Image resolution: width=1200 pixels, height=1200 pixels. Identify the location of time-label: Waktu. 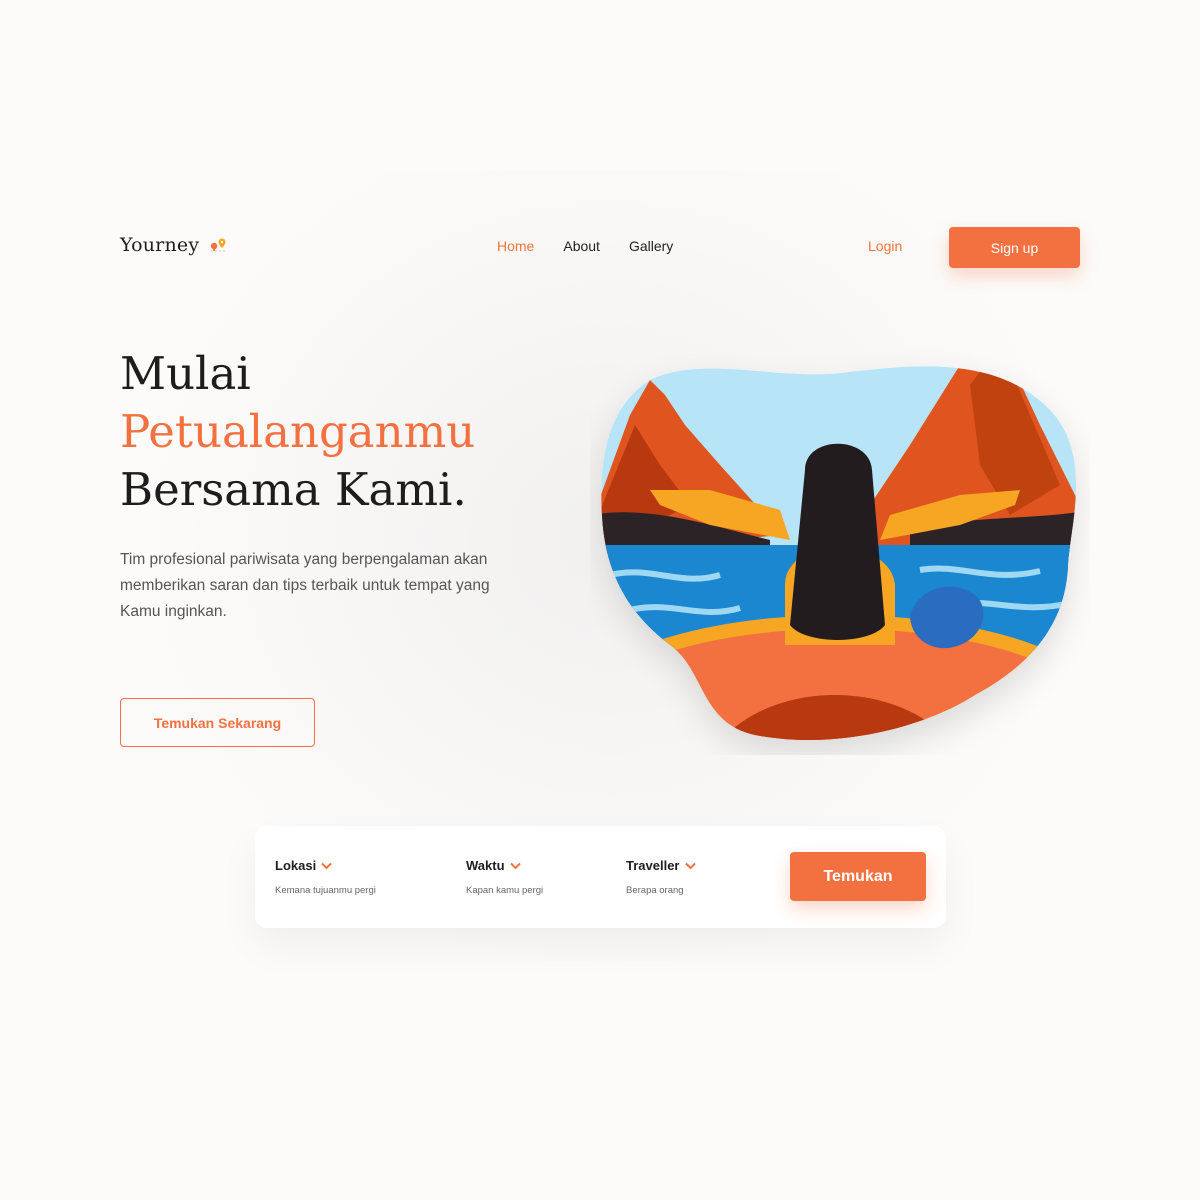
(485, 865).